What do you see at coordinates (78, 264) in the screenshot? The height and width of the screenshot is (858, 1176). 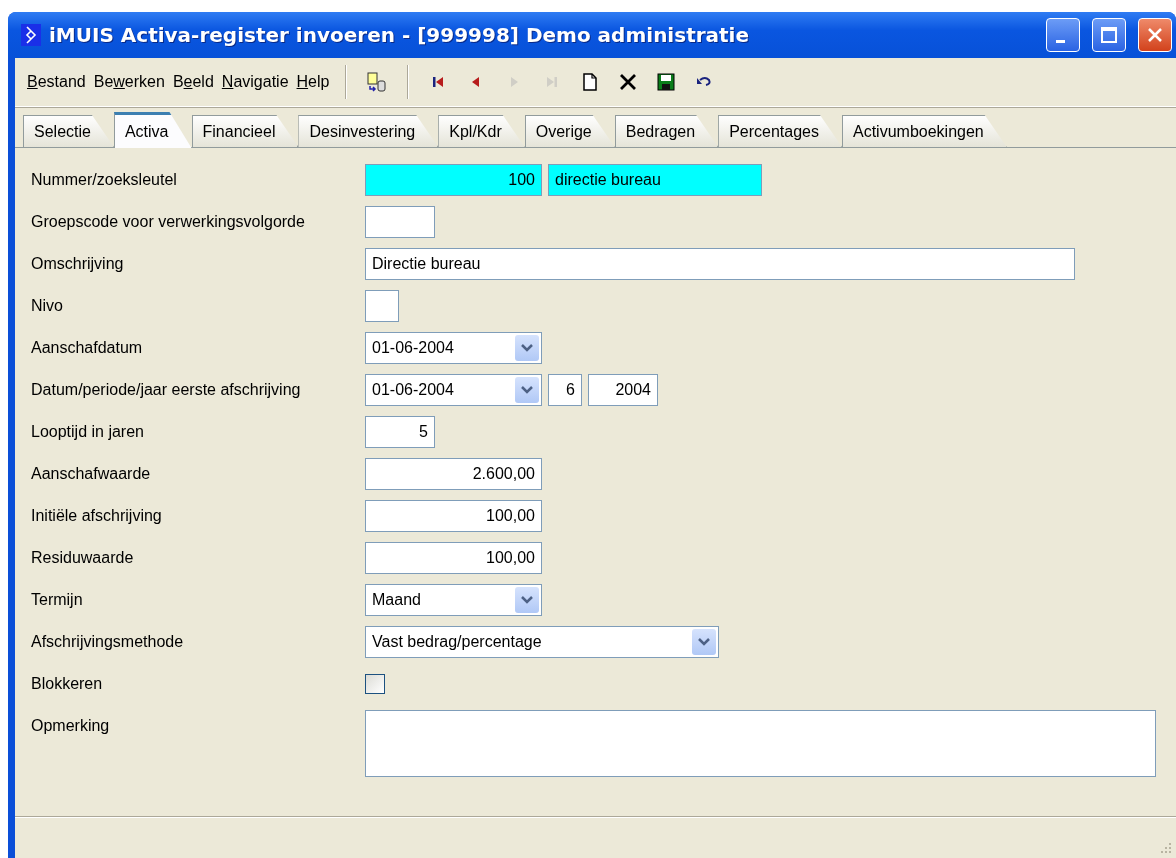 I see `field-label: Omschrijving` at bounding box center [78, 264].